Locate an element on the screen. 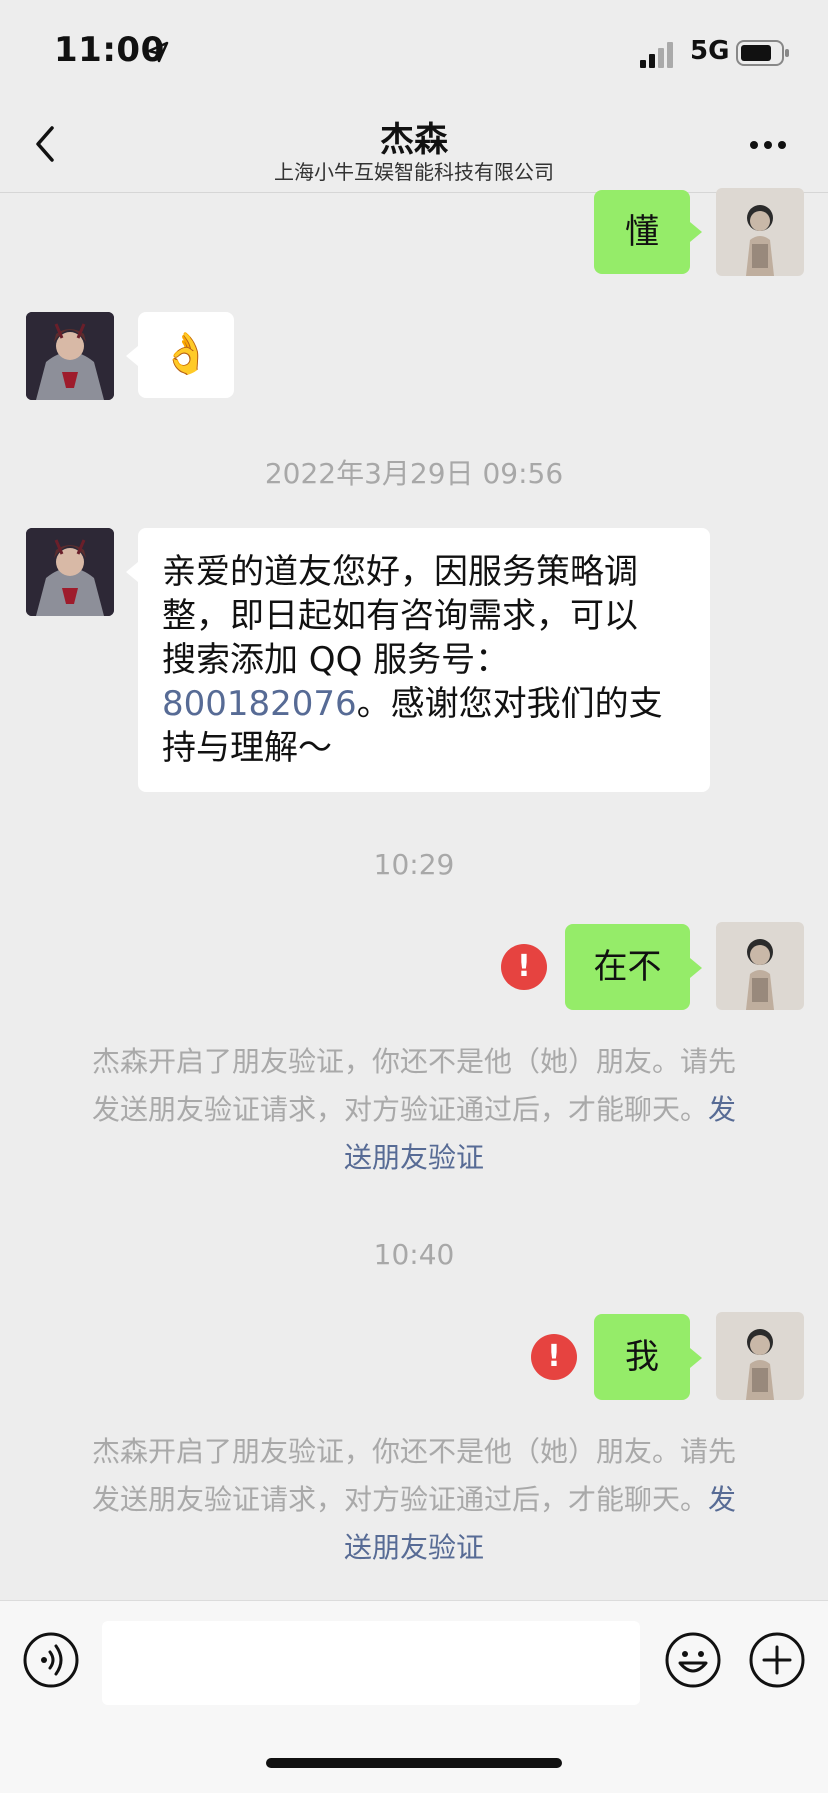 This screenshot has height=1793, width=828. message-text-line: 搜索添加 QQ 服务号： is located at coordinates (336, 660).